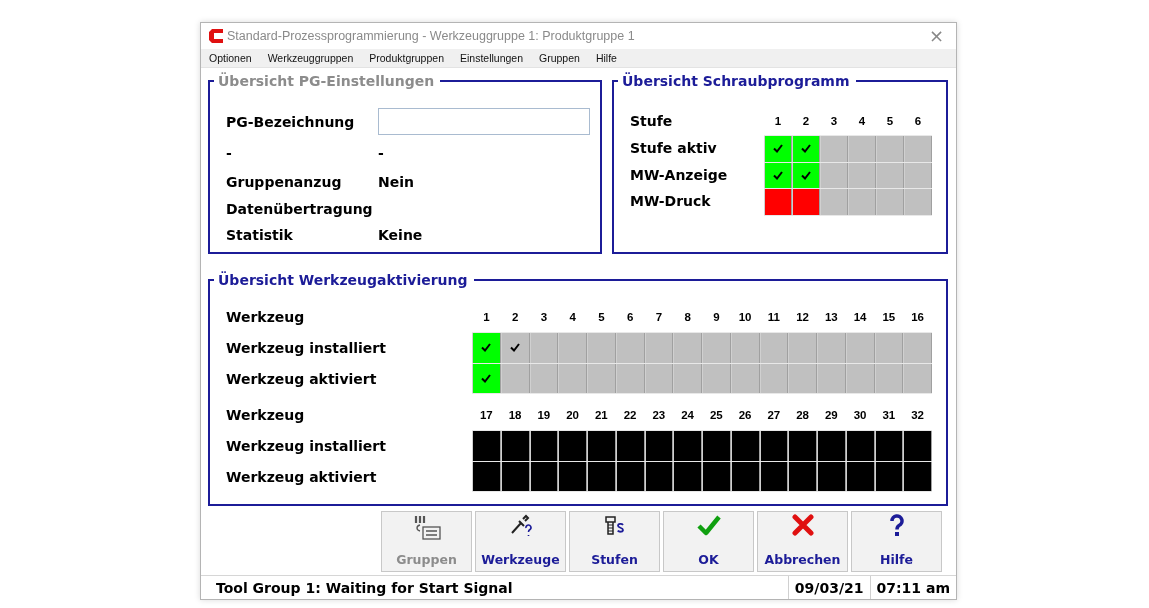 This screenshot has width=1149, height=608. Describe the element at coordinates (400, 235) in the screenshot. I see `field-value: Keine` at that location.